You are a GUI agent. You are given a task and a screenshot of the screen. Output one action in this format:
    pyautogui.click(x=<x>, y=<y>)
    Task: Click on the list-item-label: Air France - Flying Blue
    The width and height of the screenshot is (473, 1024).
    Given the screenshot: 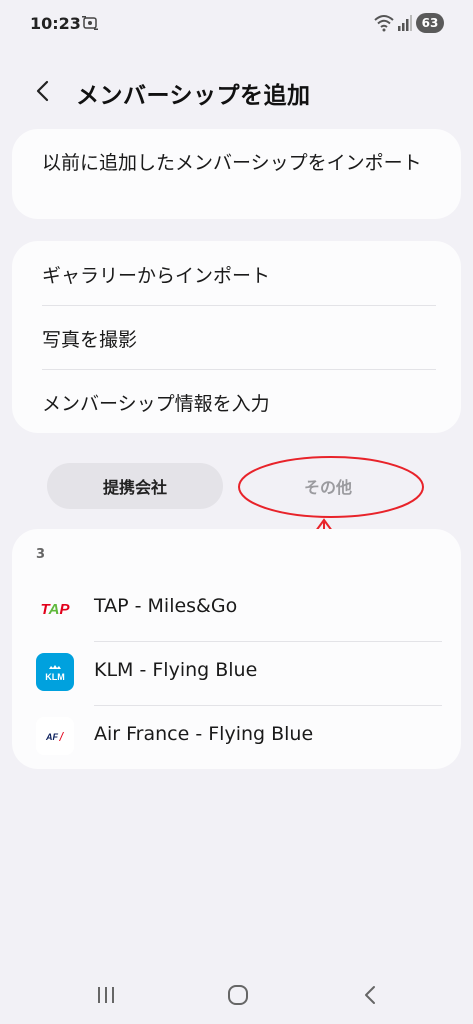 What is the action you would take?
    pyautogui.click(x=204, y=734)
    